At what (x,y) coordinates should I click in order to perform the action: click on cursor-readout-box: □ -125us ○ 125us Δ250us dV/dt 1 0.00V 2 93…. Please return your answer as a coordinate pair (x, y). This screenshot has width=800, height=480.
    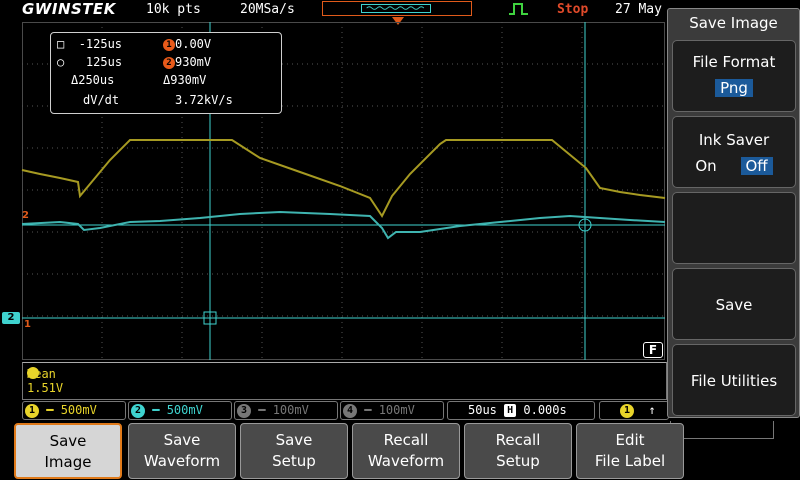
    Looking at the image, I should click on (166, 73).